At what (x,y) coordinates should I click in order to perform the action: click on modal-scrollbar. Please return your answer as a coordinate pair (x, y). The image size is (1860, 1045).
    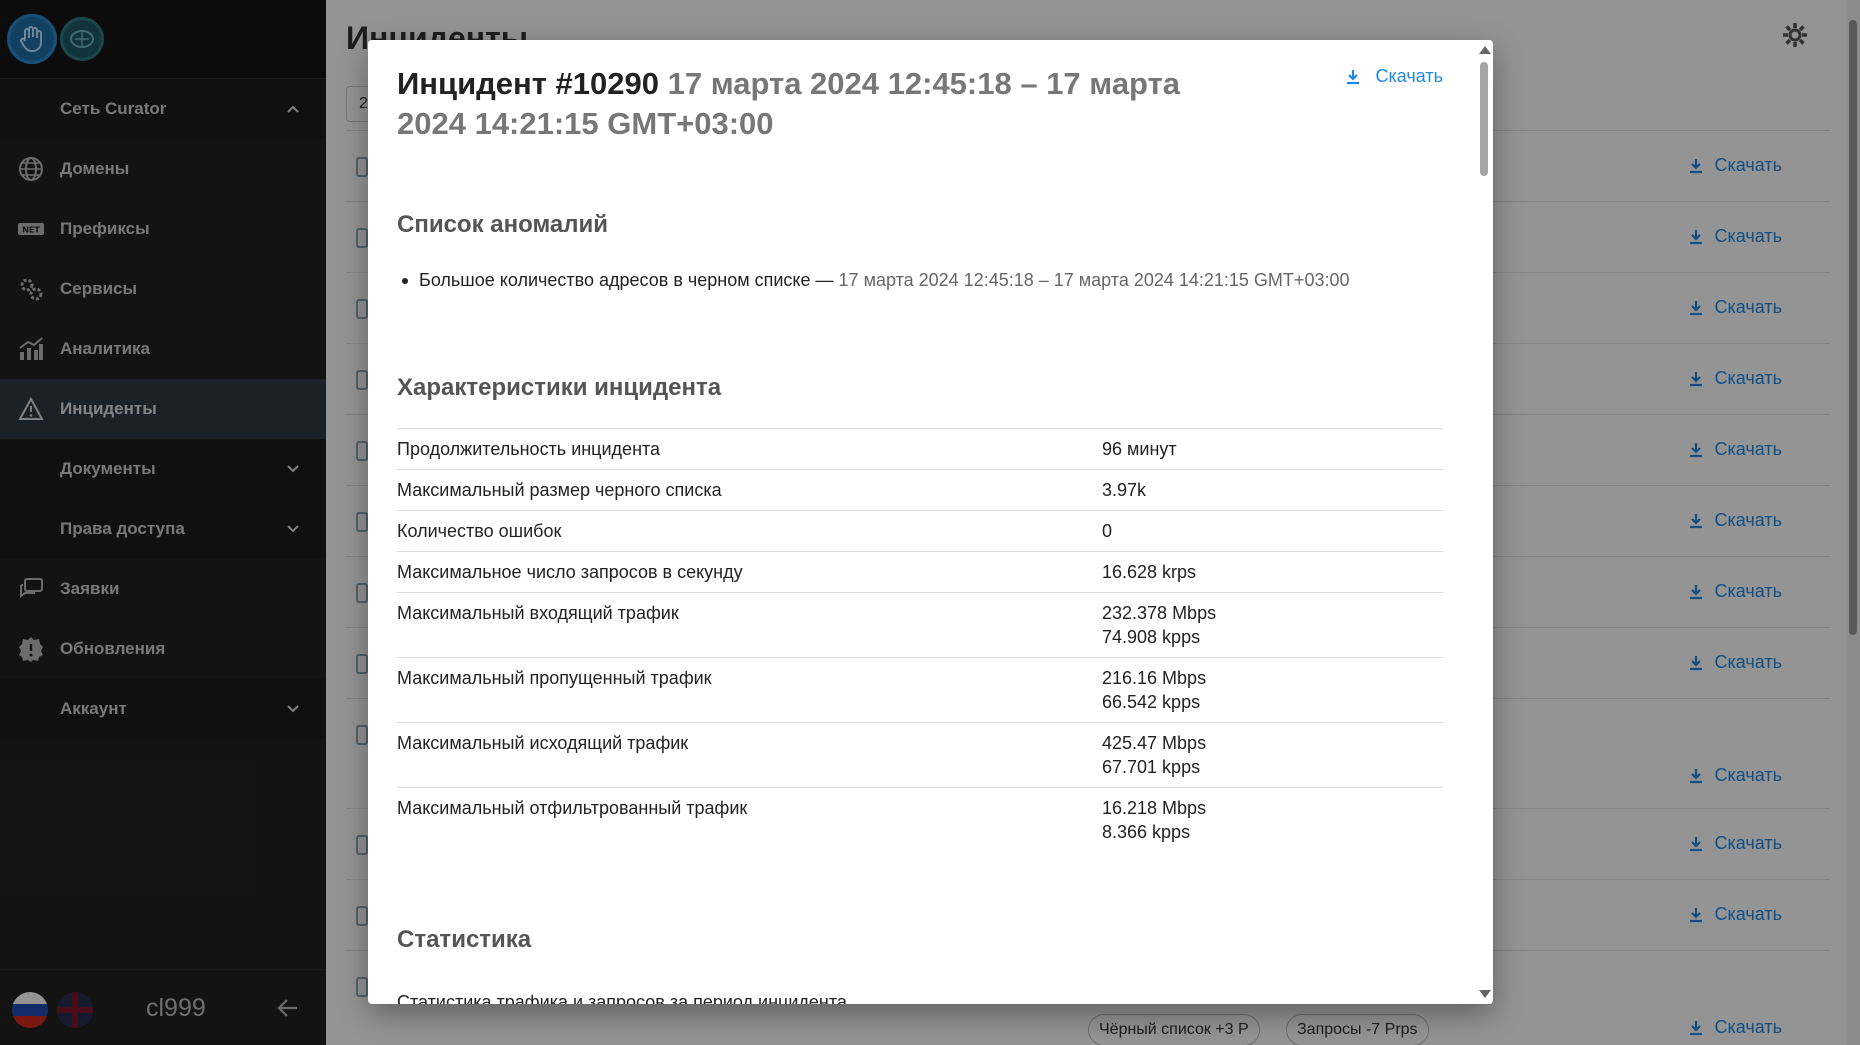
    Looking at the image, I should click on (1484, 522).